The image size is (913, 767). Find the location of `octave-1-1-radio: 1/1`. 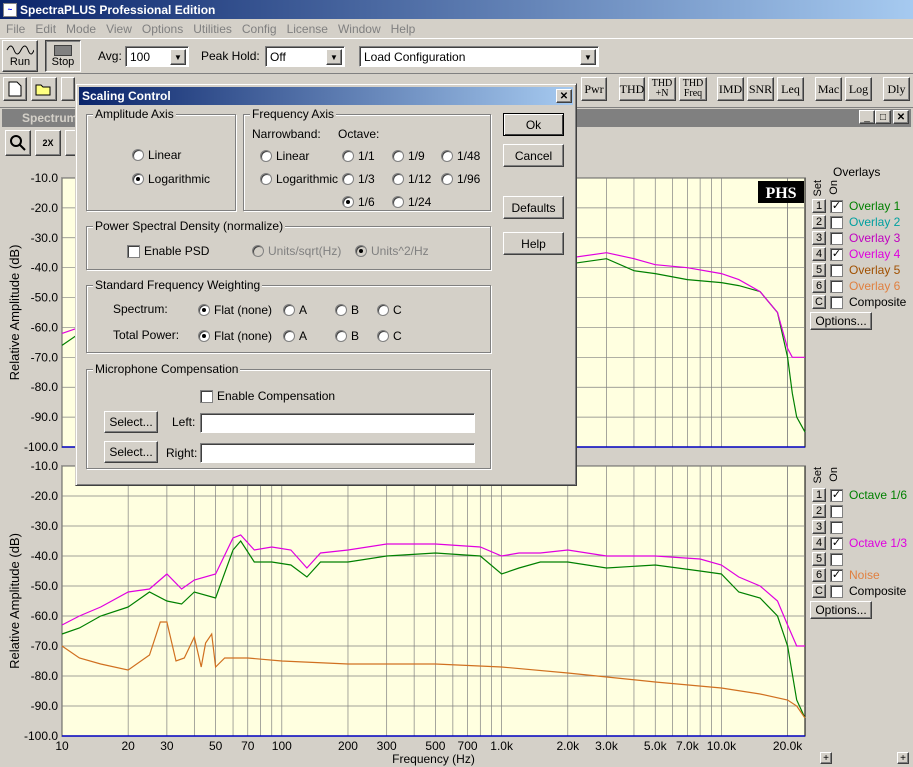

octave-1-1-radio: 1/1 is located at coordinates (358, 156).